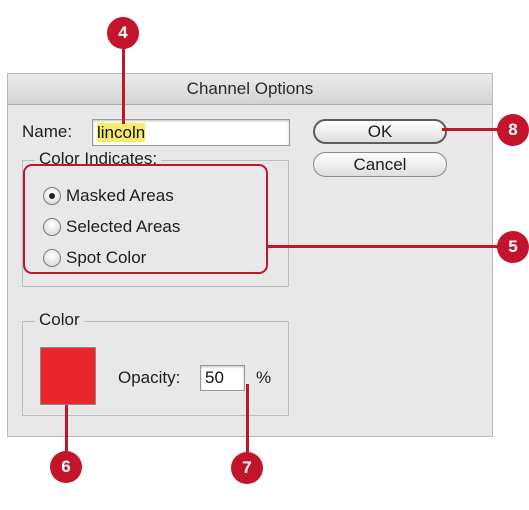 This screenshot has height=510, width=529. Describe the element at coordinates (513, 130) in the screenshot. I see `callout-8-badge: 8` at that location.